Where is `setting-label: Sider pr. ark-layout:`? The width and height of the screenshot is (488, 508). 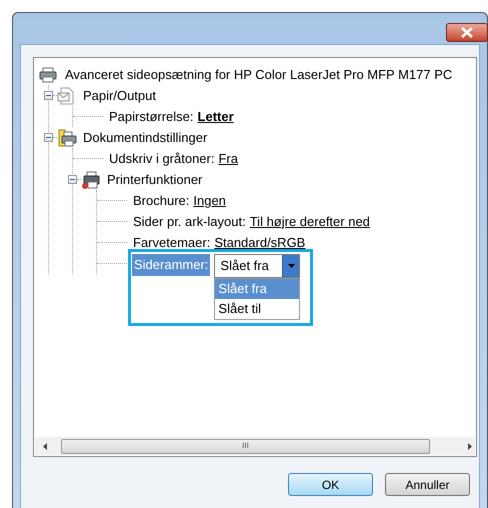
setting-label: Sider pr. ark-layout: is located at coordinates (189, 221).